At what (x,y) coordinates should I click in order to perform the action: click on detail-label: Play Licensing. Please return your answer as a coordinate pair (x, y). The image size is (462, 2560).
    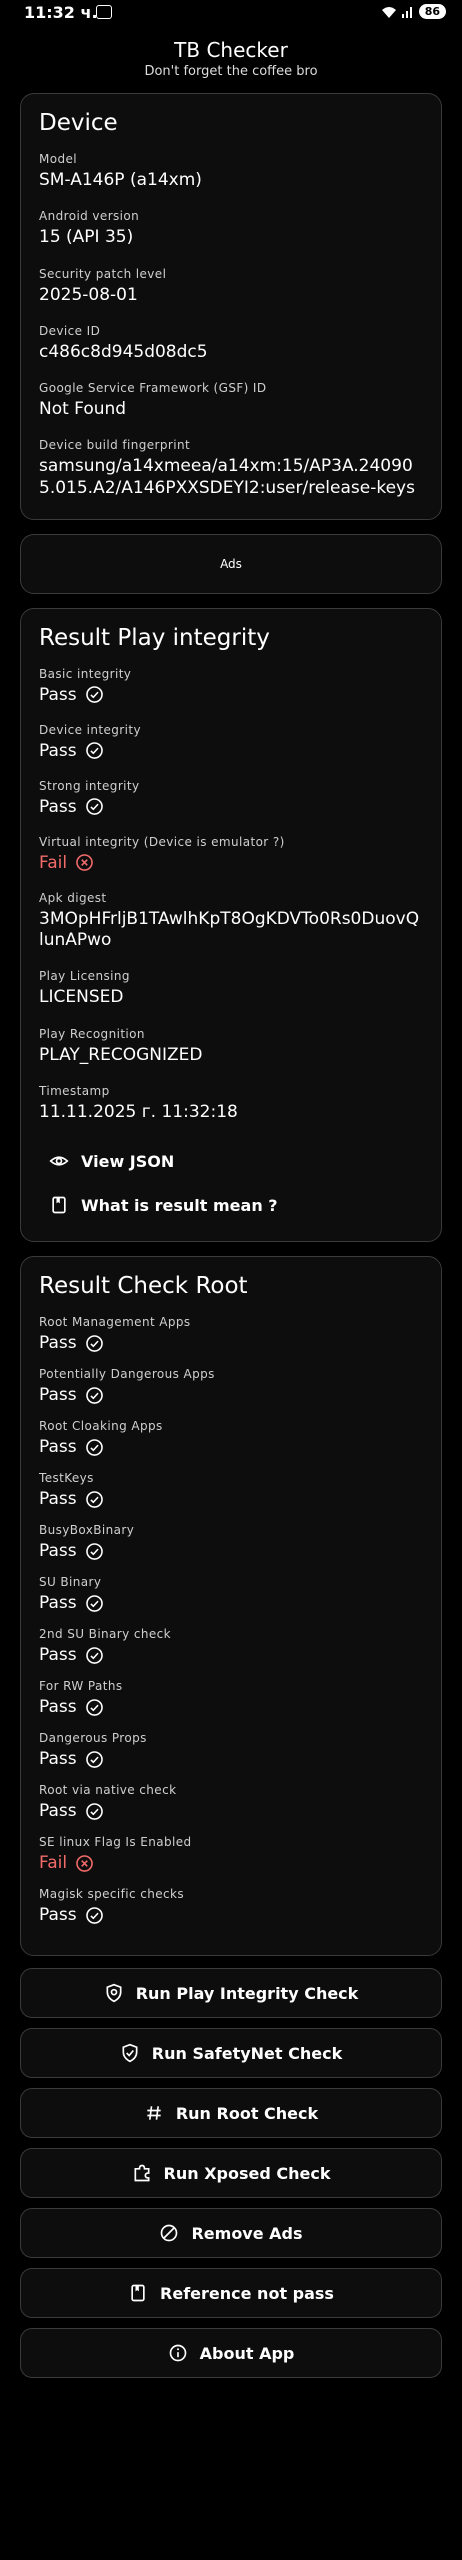
    Looking at the image, I should click on (84, 976).